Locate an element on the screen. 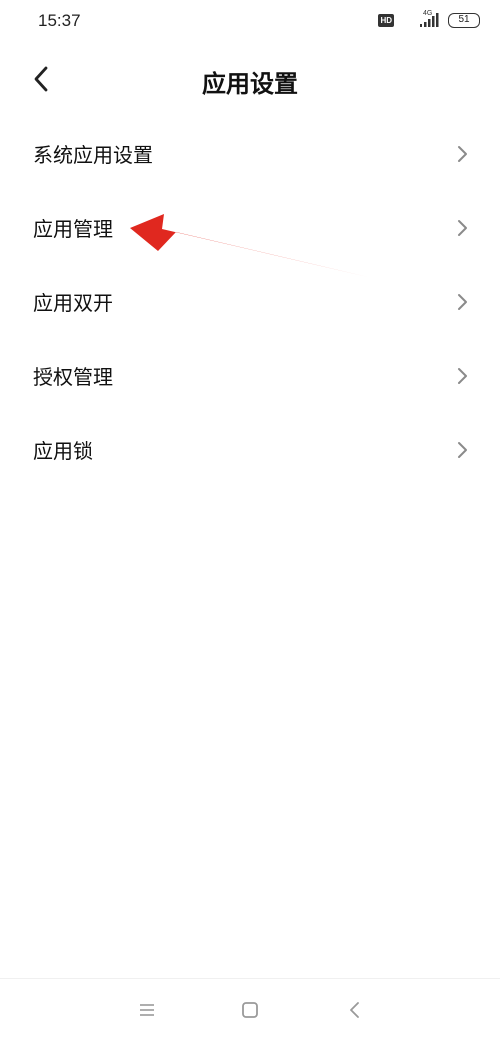  status-icons: HD 4G 51 is located at coordinates (429, 19).